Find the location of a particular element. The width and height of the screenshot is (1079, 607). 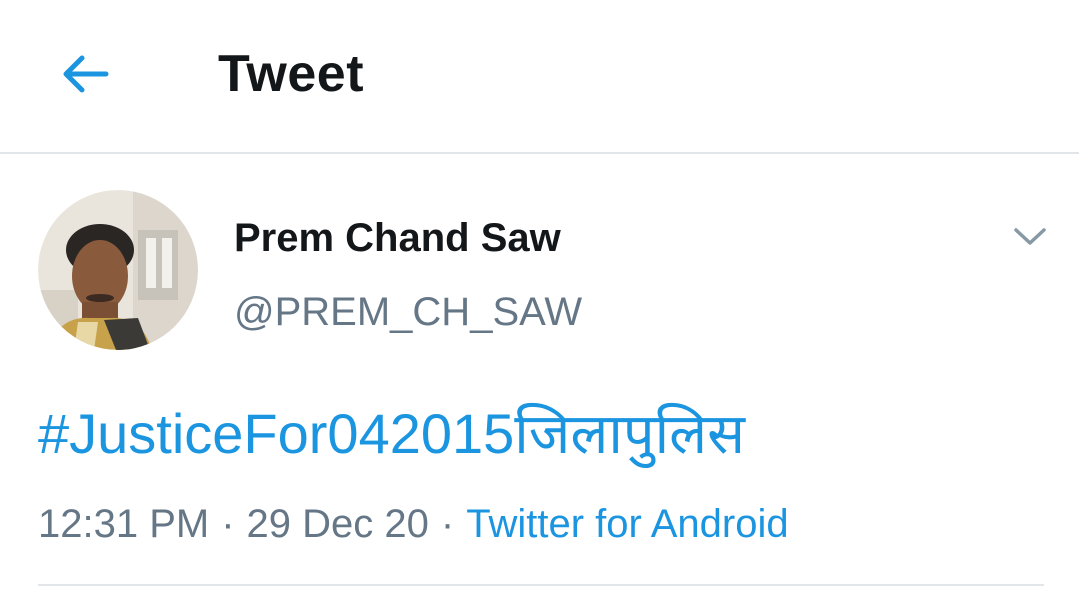

arrow-left-icon is located at coordinates (86, 74).